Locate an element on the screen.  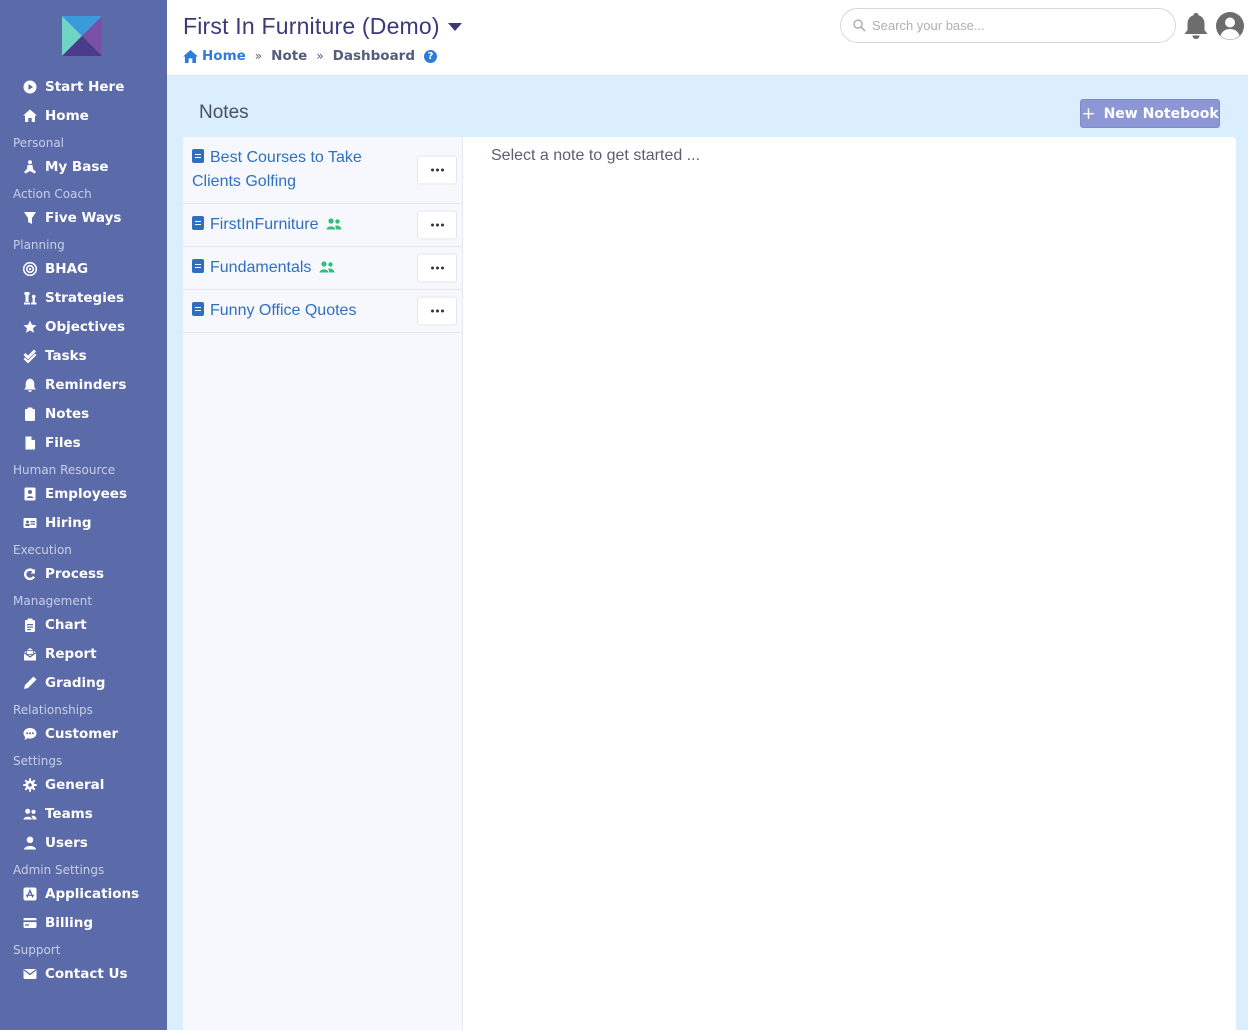
sidebar-item-reminders: Reminders is located at coordinates (83, 384).